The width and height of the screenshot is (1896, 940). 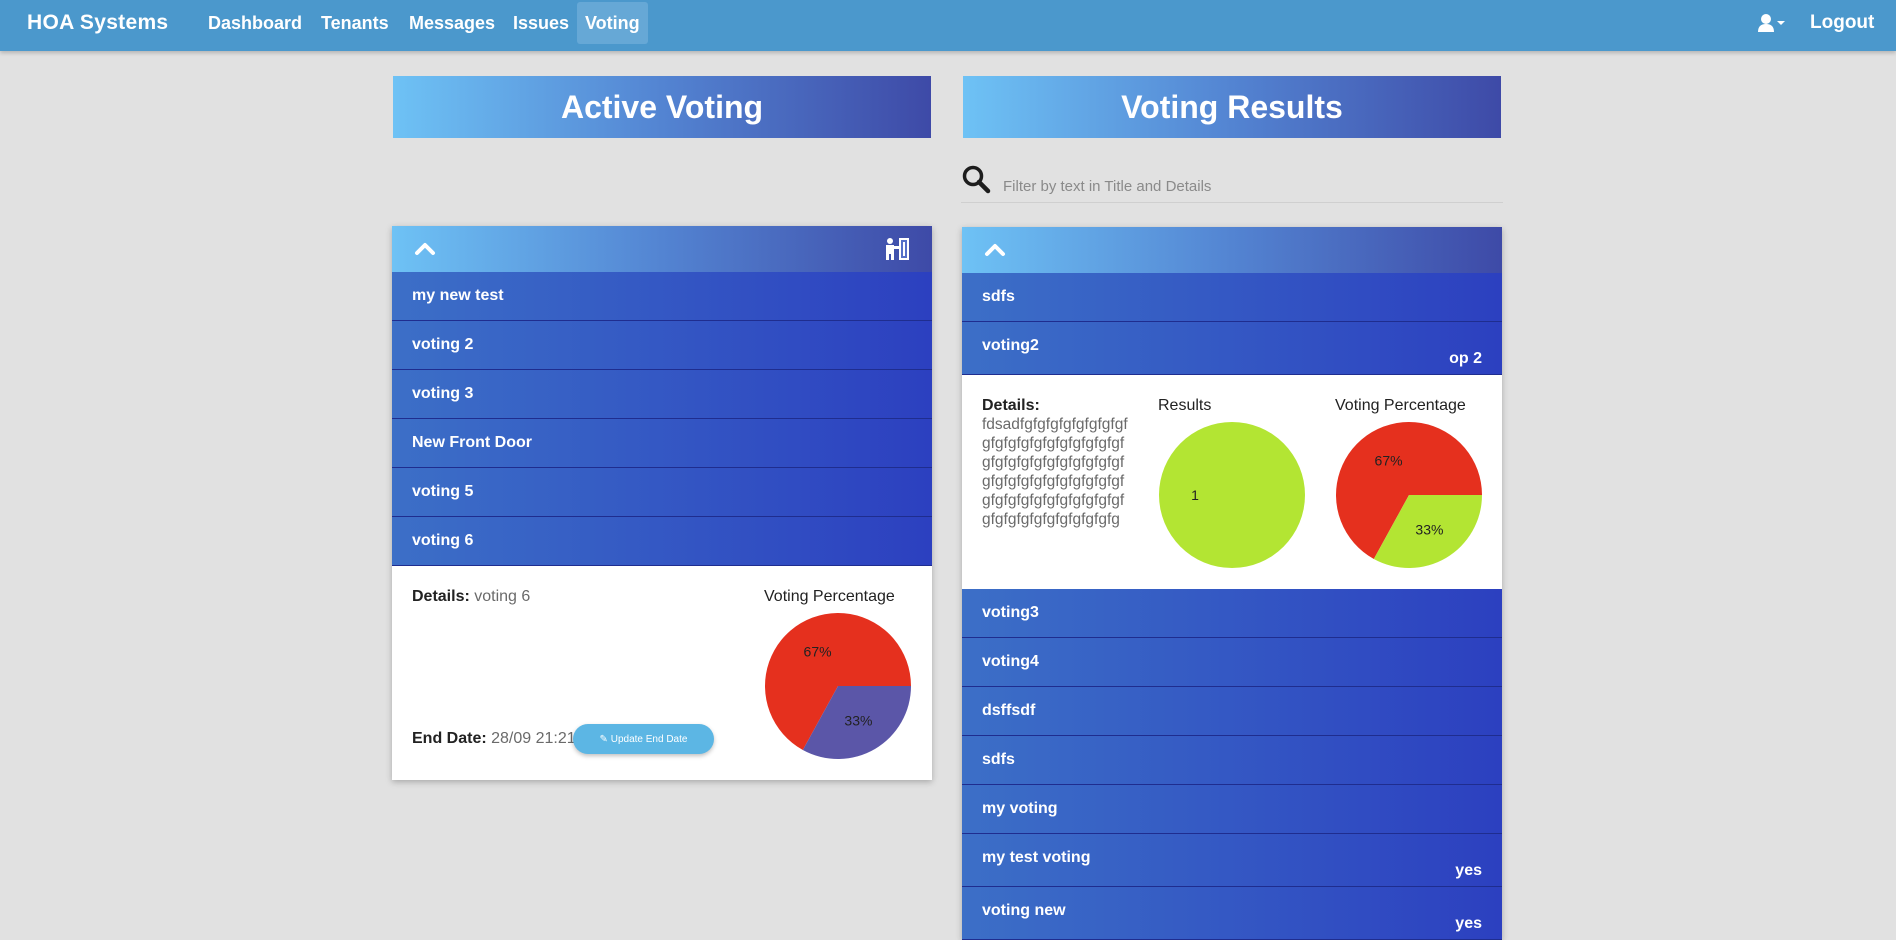 What do you see at coordinates (603, 739) in the screenshot?
I see `pencil-icon: ✎` at bounding box center [603, 739].